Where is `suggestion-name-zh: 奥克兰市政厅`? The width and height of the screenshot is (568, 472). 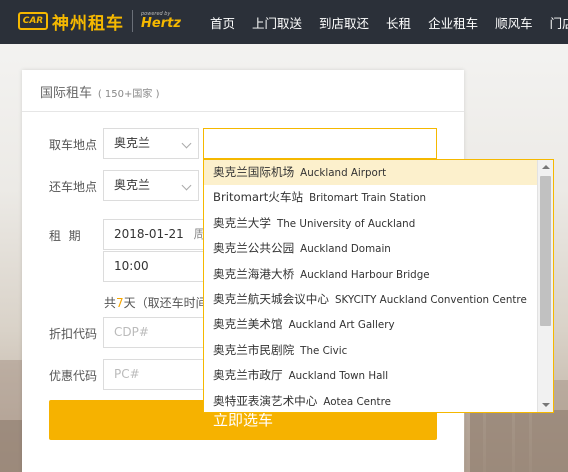
suggestion-name-zh: 奥克兰市政厅 is located at coordinates (248, 375).